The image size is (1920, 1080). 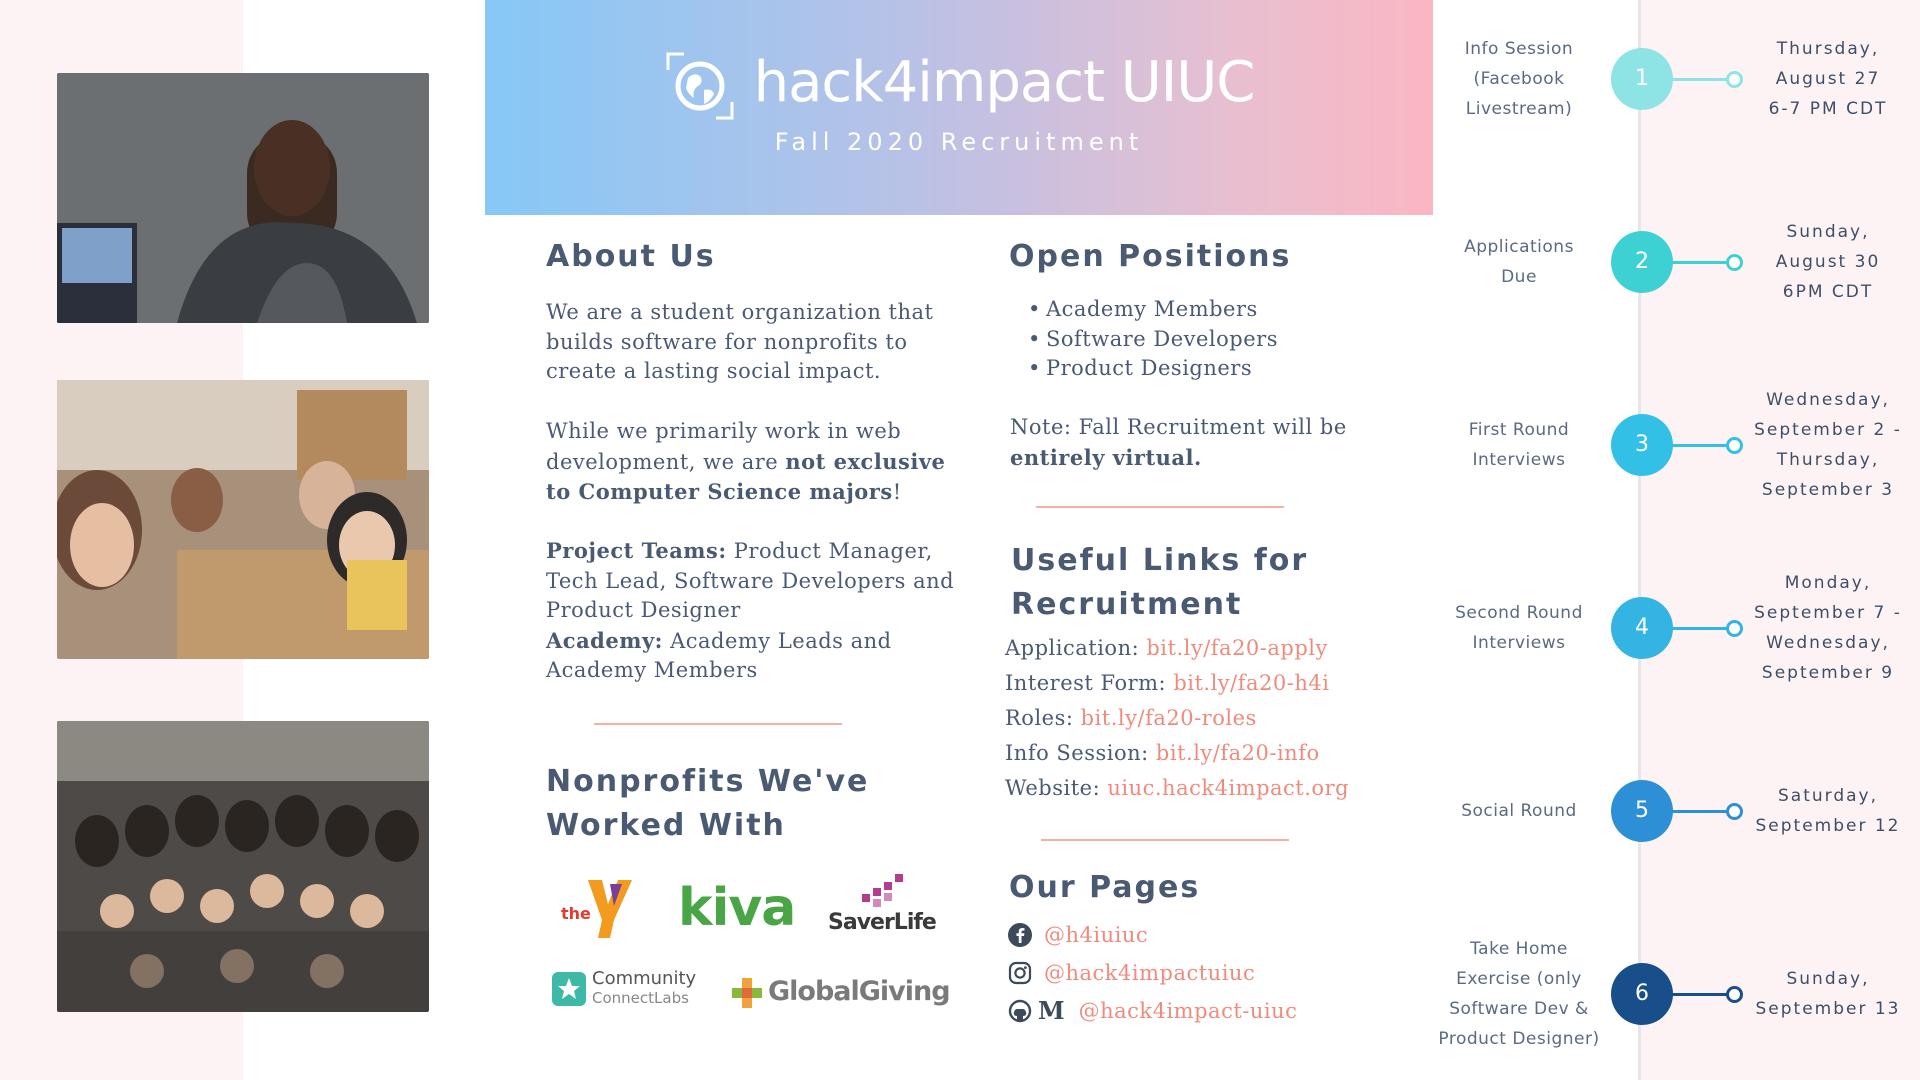 I want to click on timeline-event-line: Interviews, so click(x=1519, y=643).